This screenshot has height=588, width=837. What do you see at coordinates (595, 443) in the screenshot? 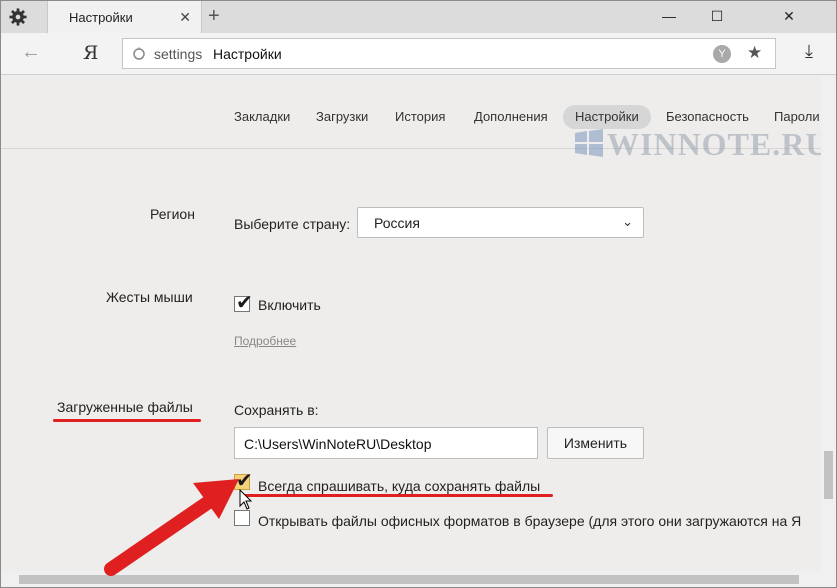
I see `change-path-button: Изменить` at bounding box center [595, 443].